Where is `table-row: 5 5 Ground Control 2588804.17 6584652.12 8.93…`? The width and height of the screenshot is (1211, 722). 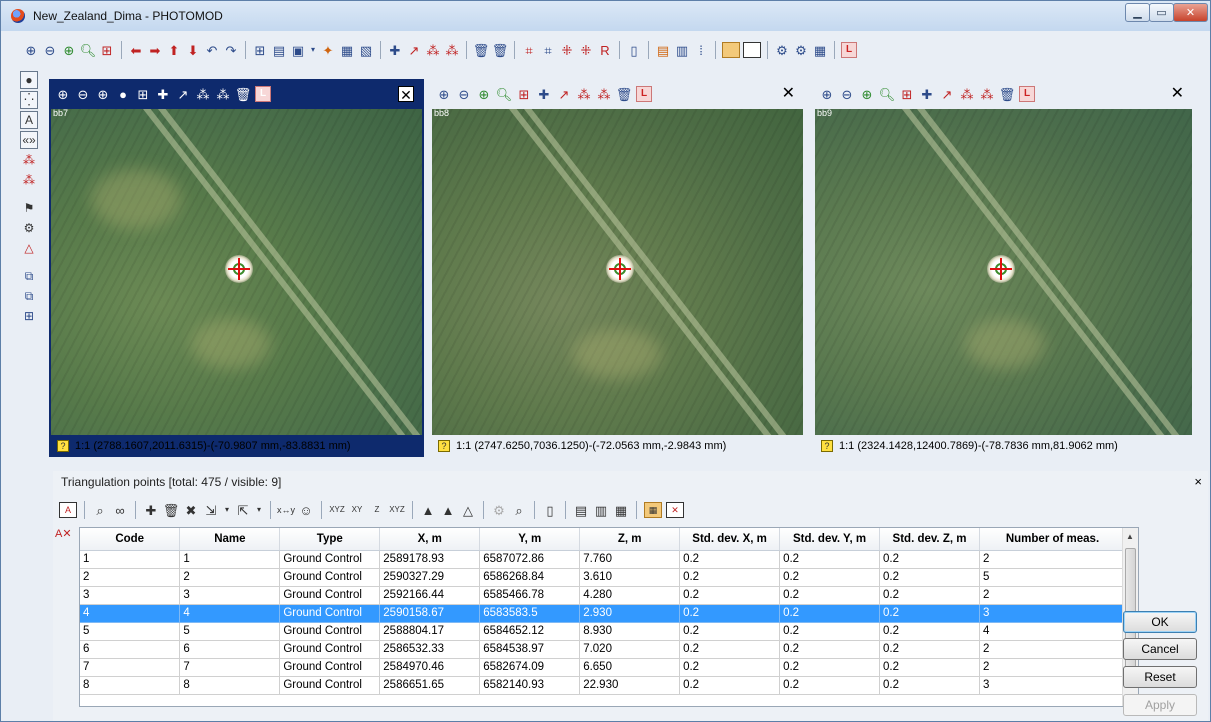 table-row: 5 5 Ground Control 2588804.17 6584652.12 8.93… is located at coordinates (603, 631).